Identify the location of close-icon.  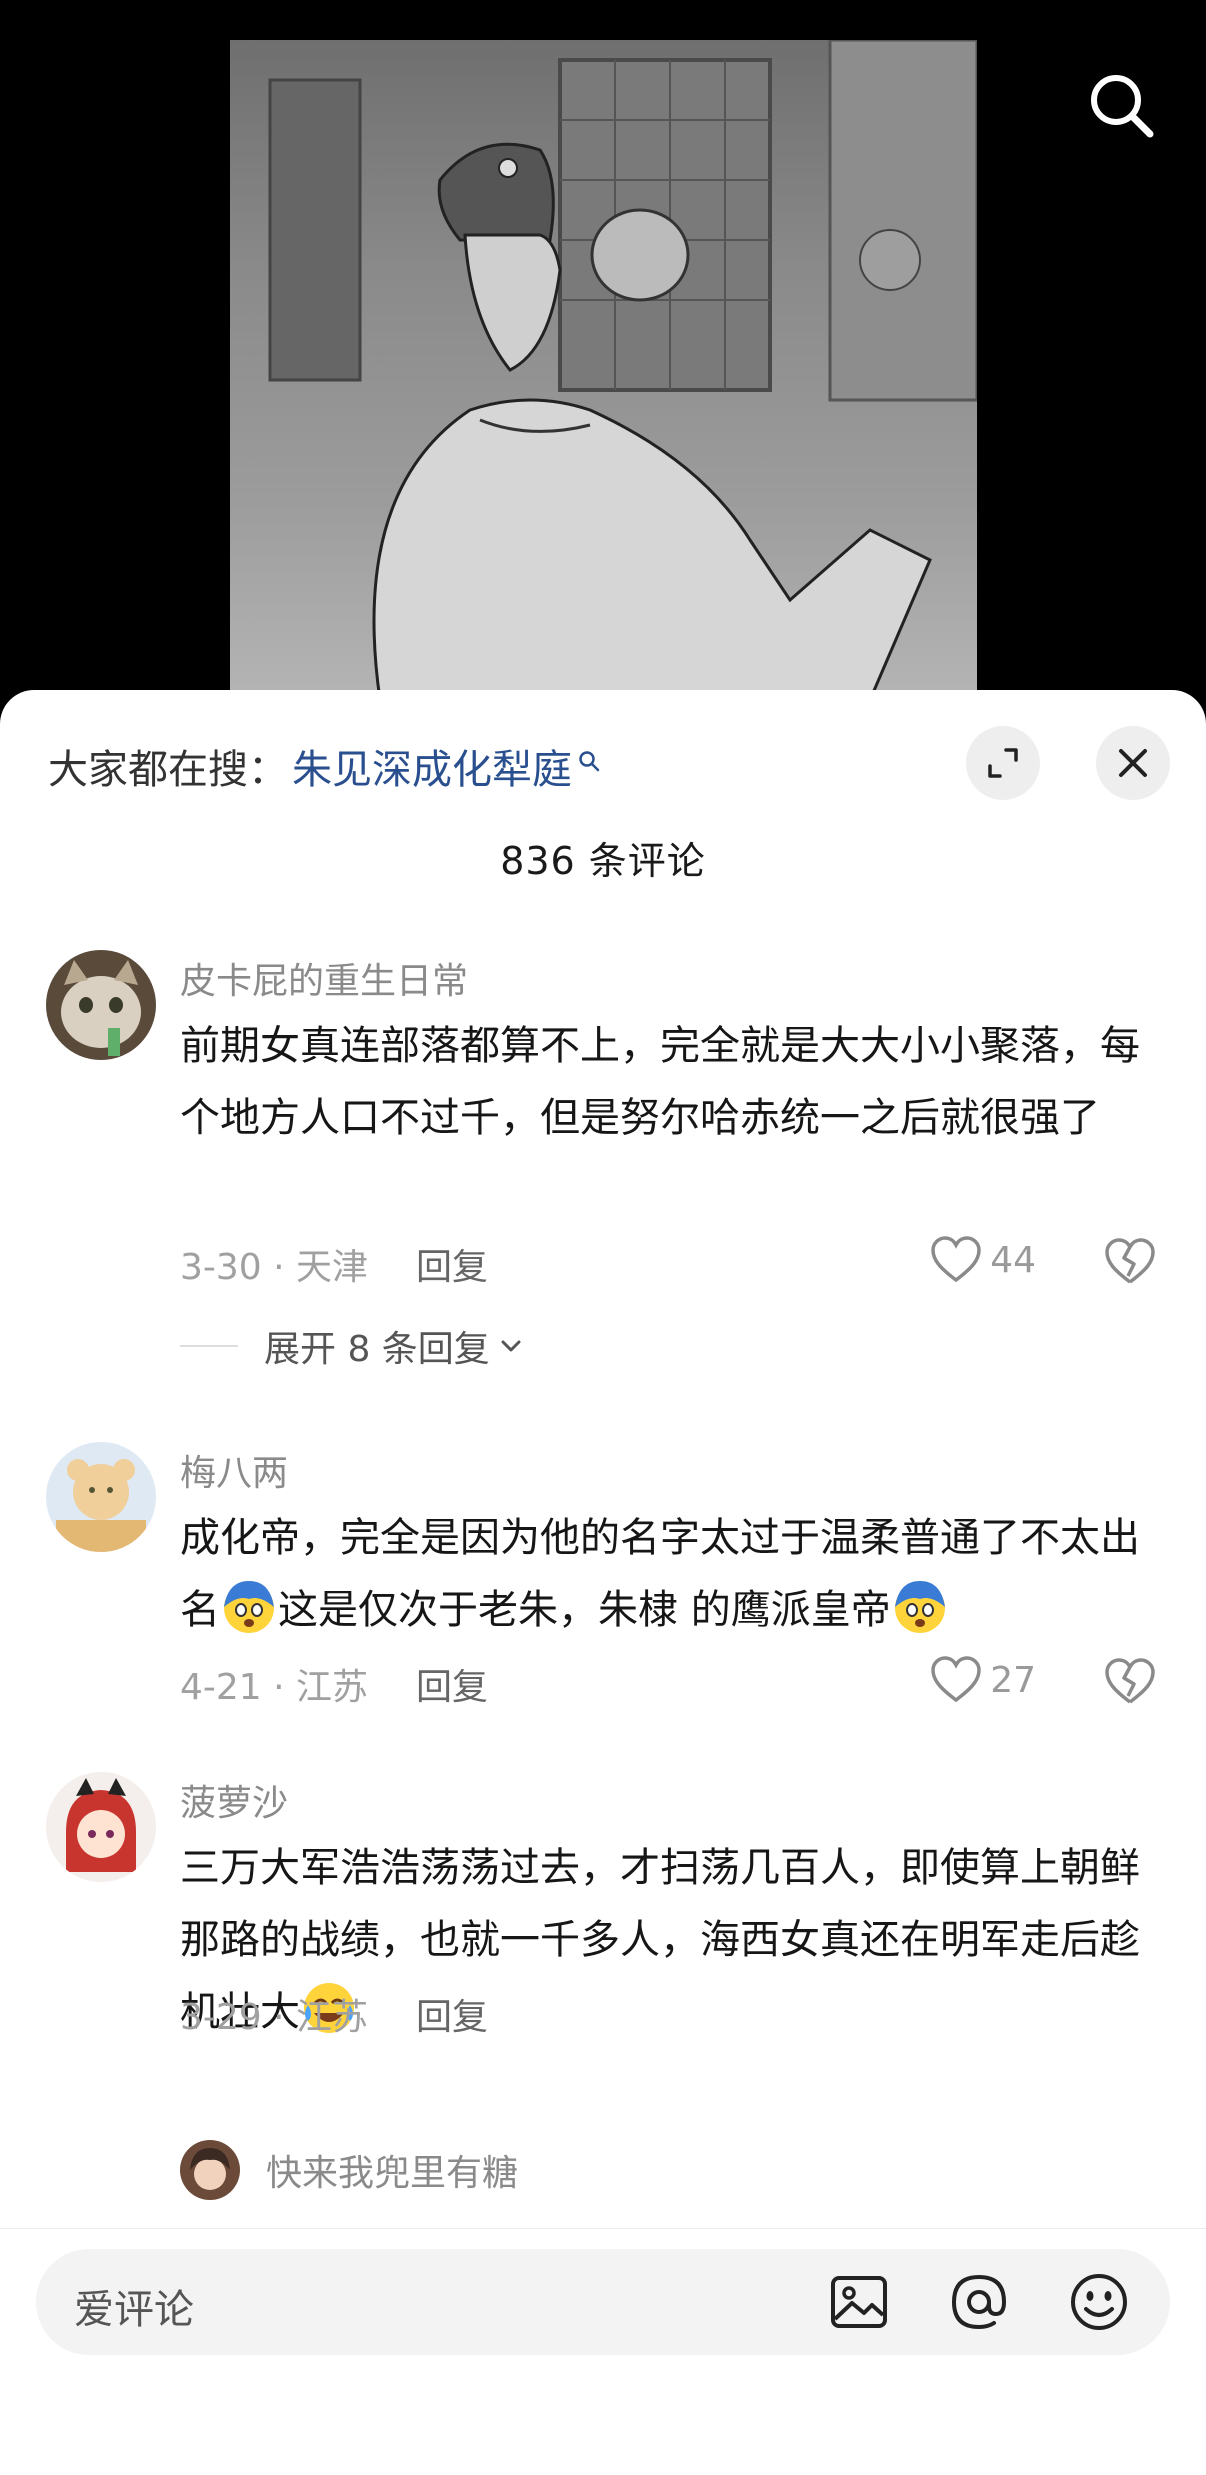
(1133, 763).